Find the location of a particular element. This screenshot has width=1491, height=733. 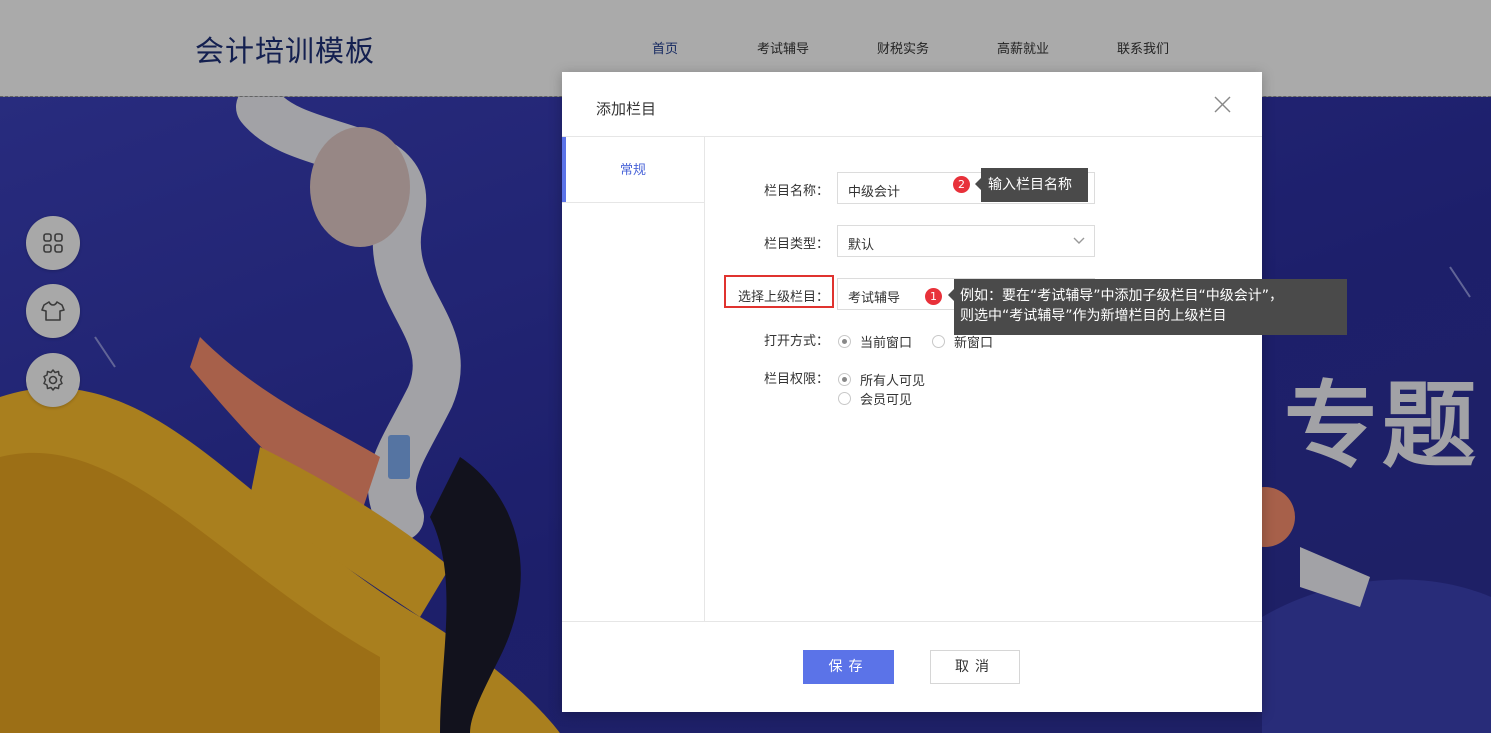

save-button: 保存 is located at coordinates (848, 667).